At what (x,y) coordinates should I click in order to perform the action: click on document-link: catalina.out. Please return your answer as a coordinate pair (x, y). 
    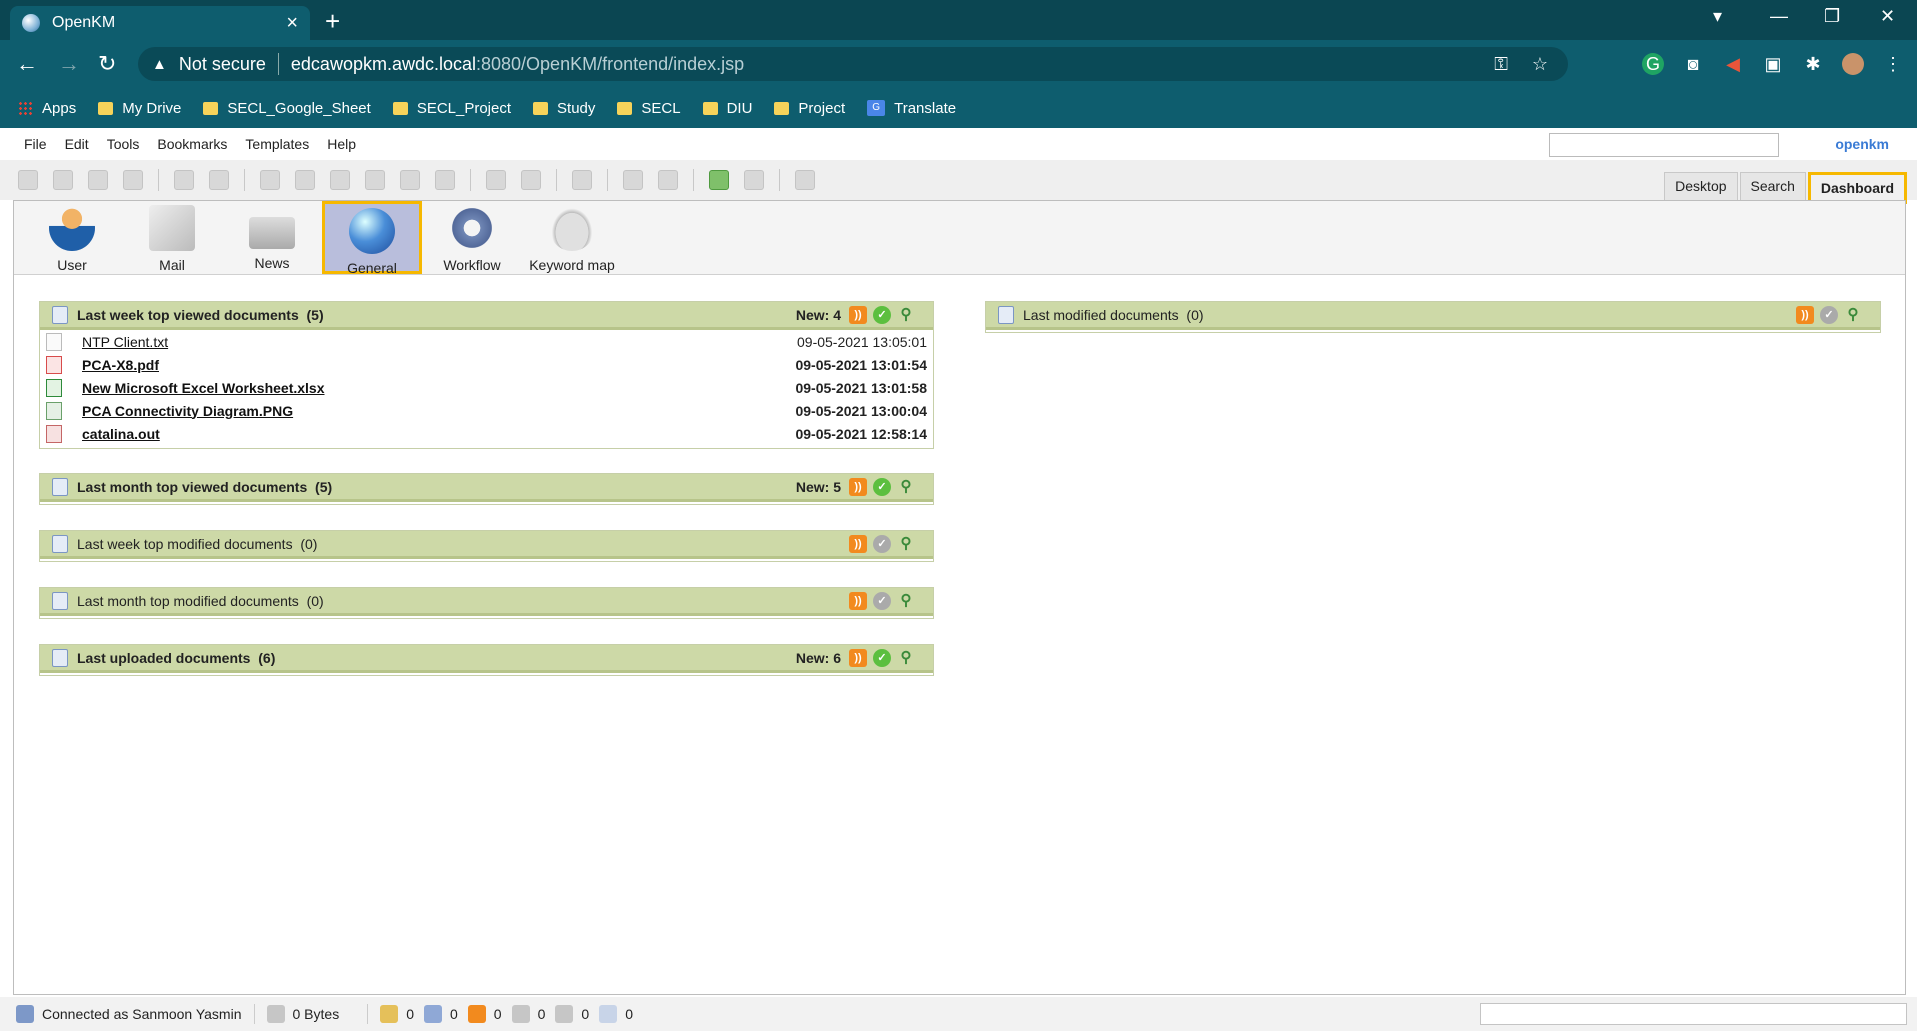
    Looking at the image, I should click on (121, 434).